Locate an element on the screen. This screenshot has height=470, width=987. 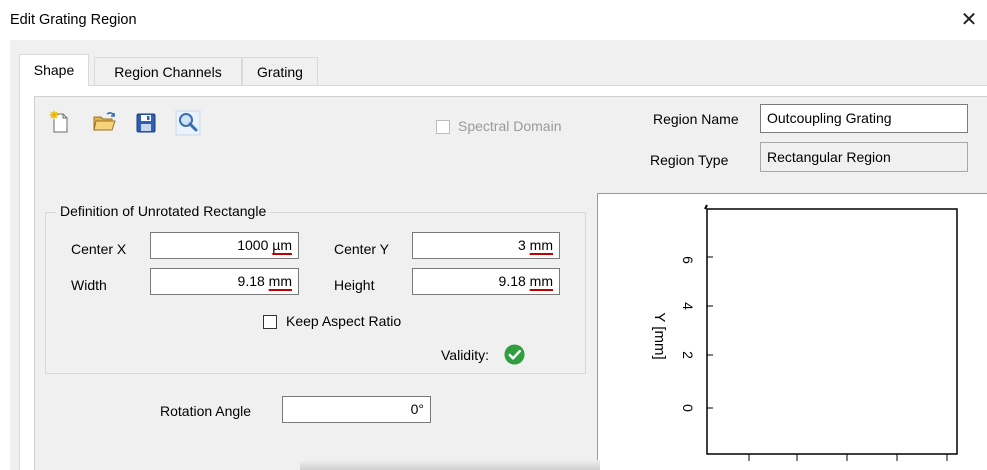
keep-aspect-ratio-label: Keep Aspect Ratio is located at coordinates (344, 321).